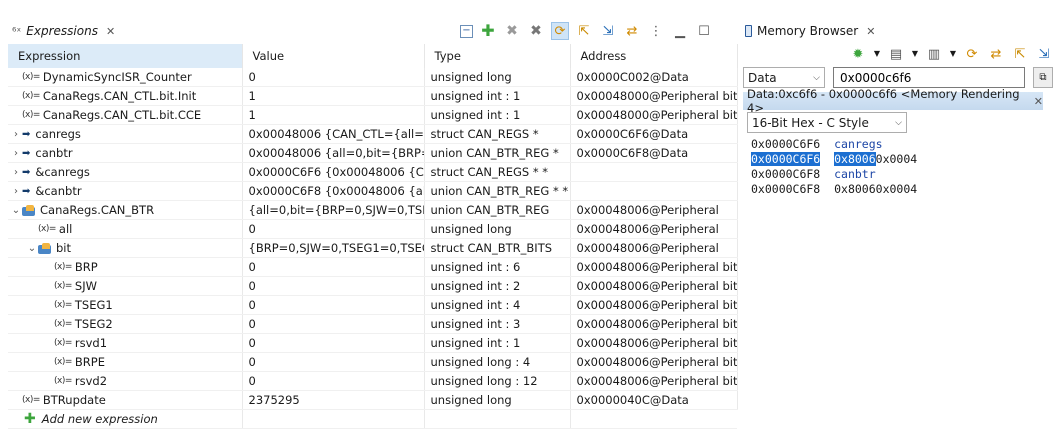 Image resolution: width=1062 pixels, height=445 pixels. Describe the element at coordinates (972, 54) in the screenshot. I see `refresh-icon: ⟳` at that location.